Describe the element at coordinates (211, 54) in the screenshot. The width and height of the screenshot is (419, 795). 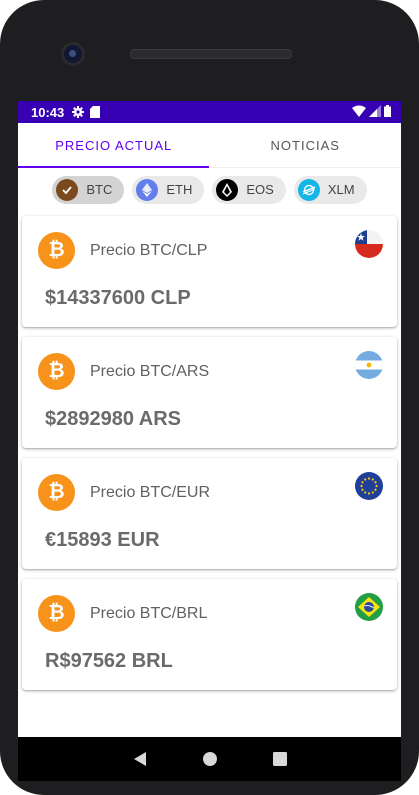
I see `speaker-grille` at that location.